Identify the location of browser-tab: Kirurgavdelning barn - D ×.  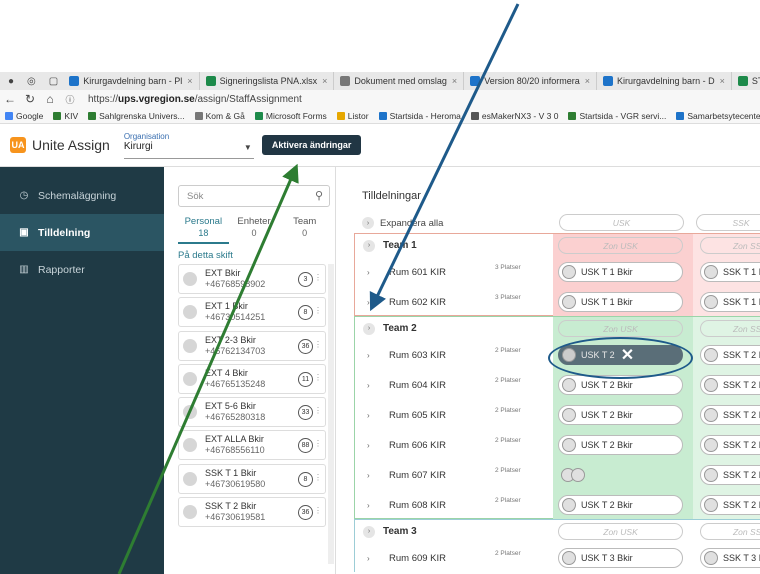
(664, 81).